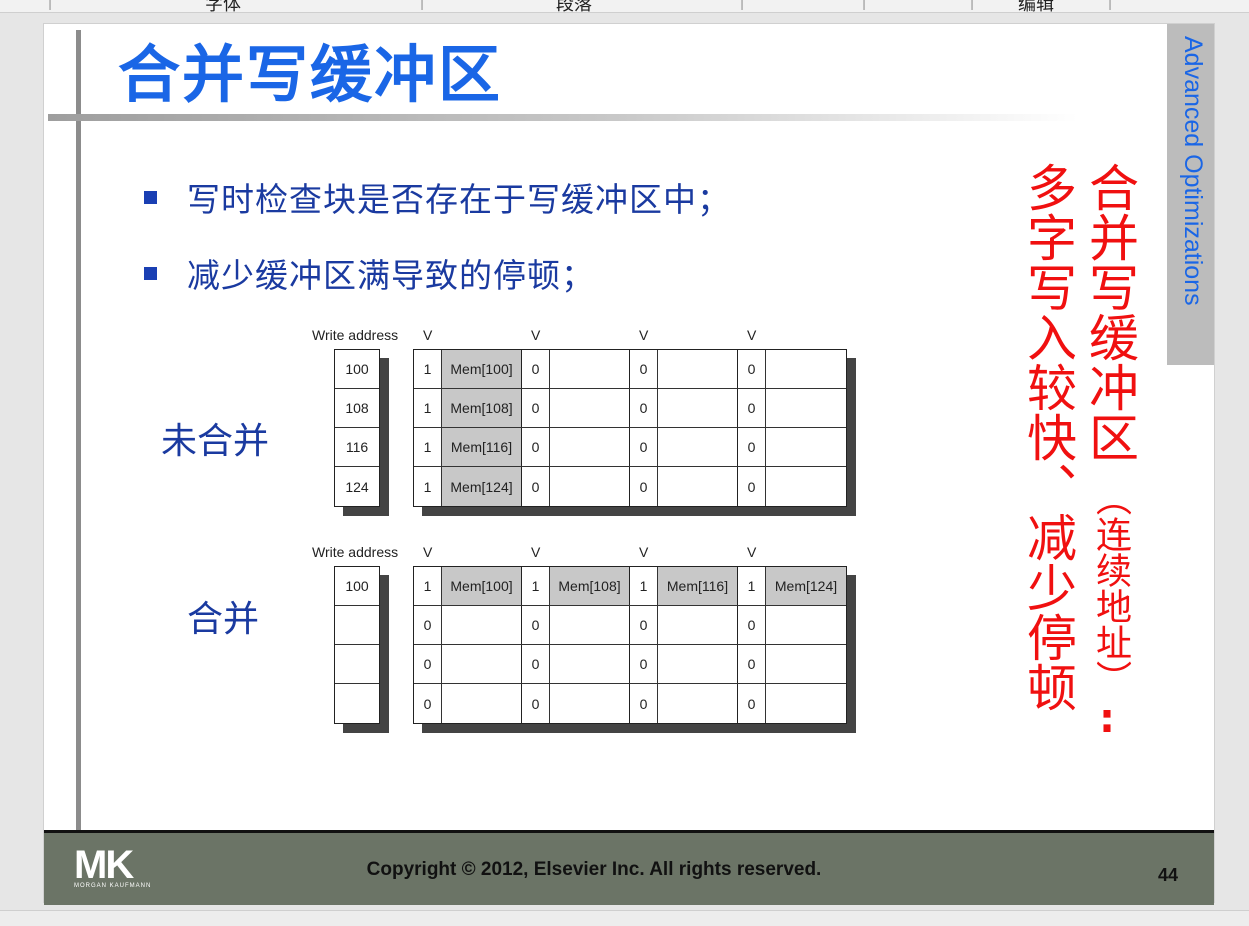 The width and height of the screenshot is (1249, 926). What do you see at coordinates (624, 6) in the screenshot?
I see `top-ribbon-strip: | 字体 | 段落 | | | 编辑 |` at bounding box center [624, 6].